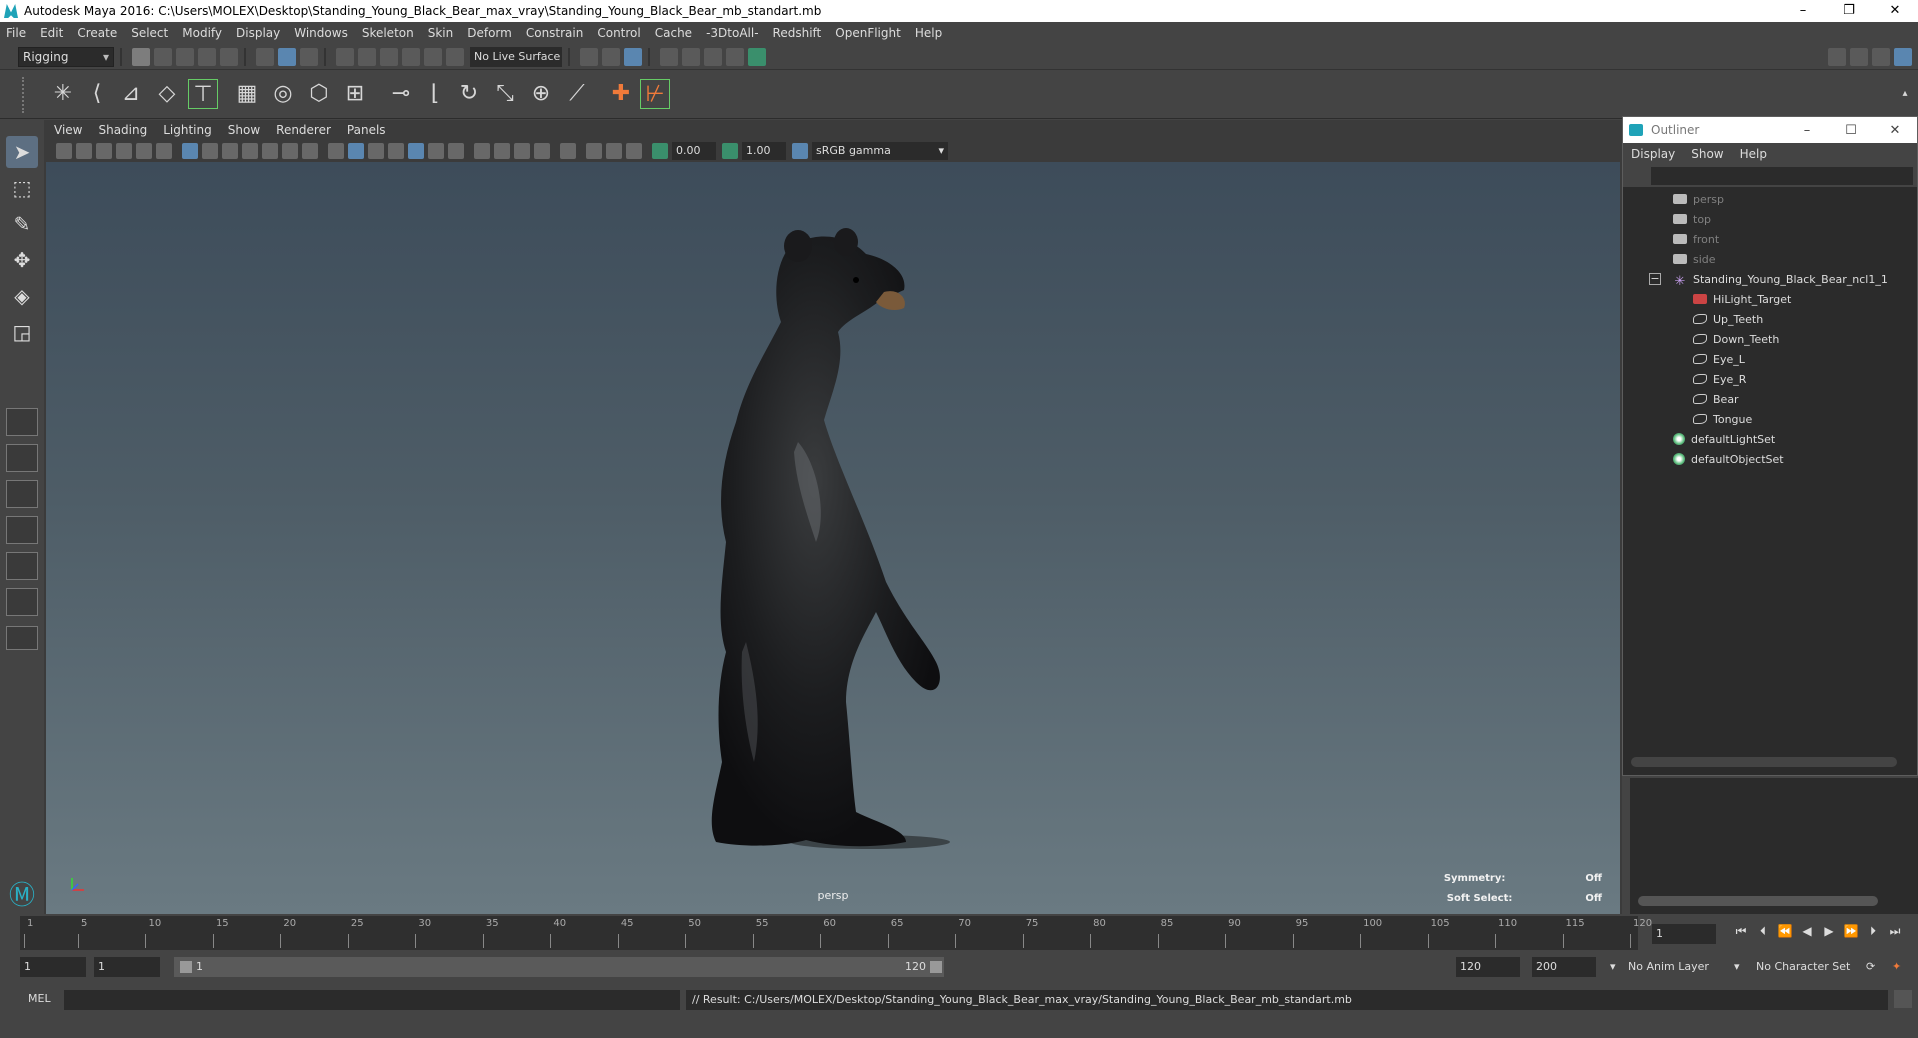 The height and width of the screenshot is (1038, 1918). Describe the element at coordinates (764, 151) in the screenshot. I see `gamma-field: 1.00` at that location.